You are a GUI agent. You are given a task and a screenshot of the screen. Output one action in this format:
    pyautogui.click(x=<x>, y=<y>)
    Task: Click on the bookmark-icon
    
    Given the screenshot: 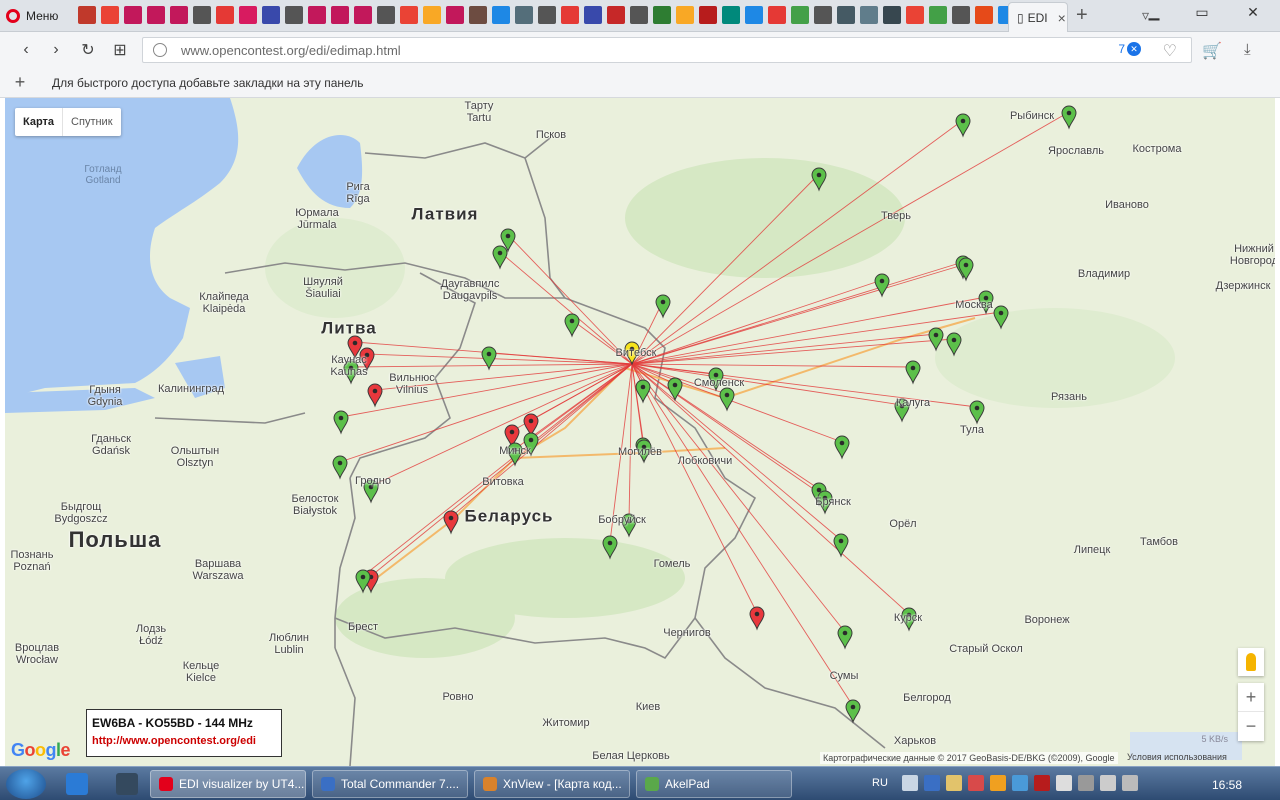 What is the action you would take?
    pyautogui.click(x=87, y=15)
    